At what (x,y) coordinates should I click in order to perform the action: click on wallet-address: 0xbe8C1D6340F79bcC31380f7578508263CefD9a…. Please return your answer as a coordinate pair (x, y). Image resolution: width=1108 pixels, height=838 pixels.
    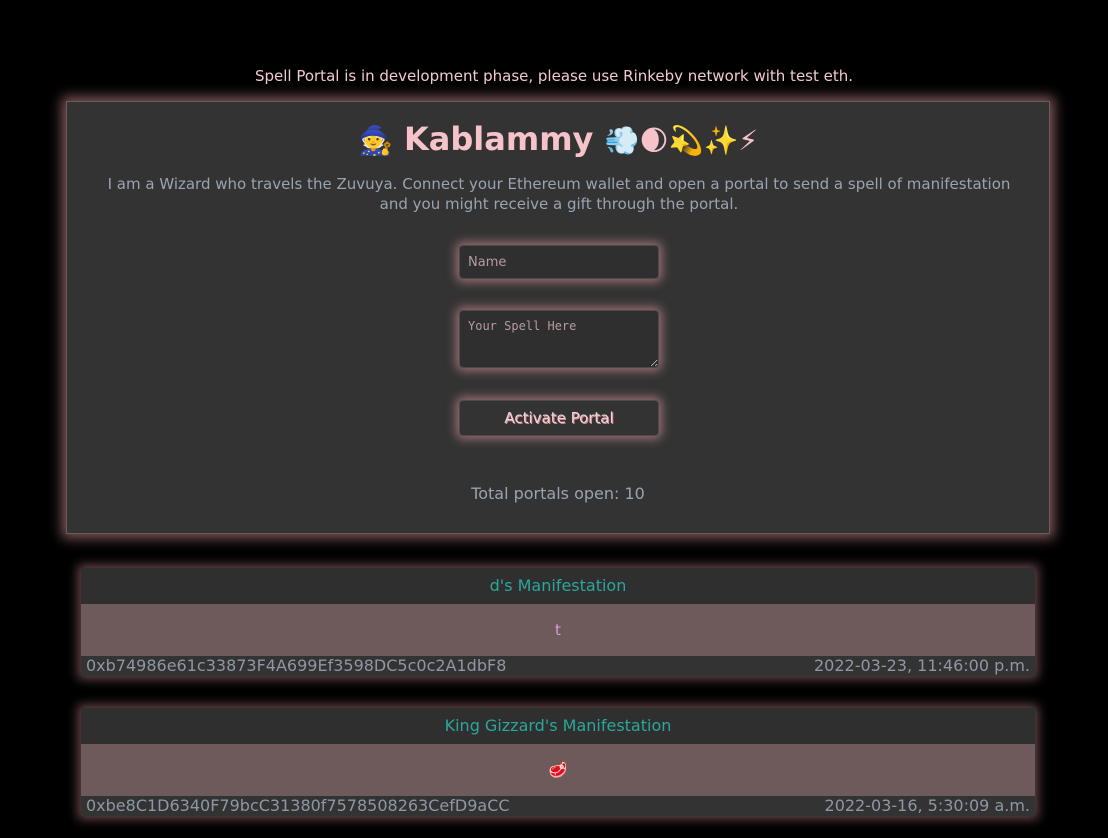
    Looking at the image, I should click on (298, 805).